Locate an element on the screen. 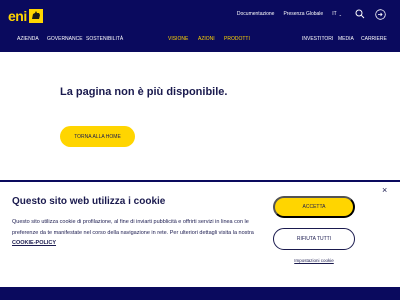 The width and height of the screenshot is (400, 300). nav-visione: VISIONE is located at coordinates (178, 39).